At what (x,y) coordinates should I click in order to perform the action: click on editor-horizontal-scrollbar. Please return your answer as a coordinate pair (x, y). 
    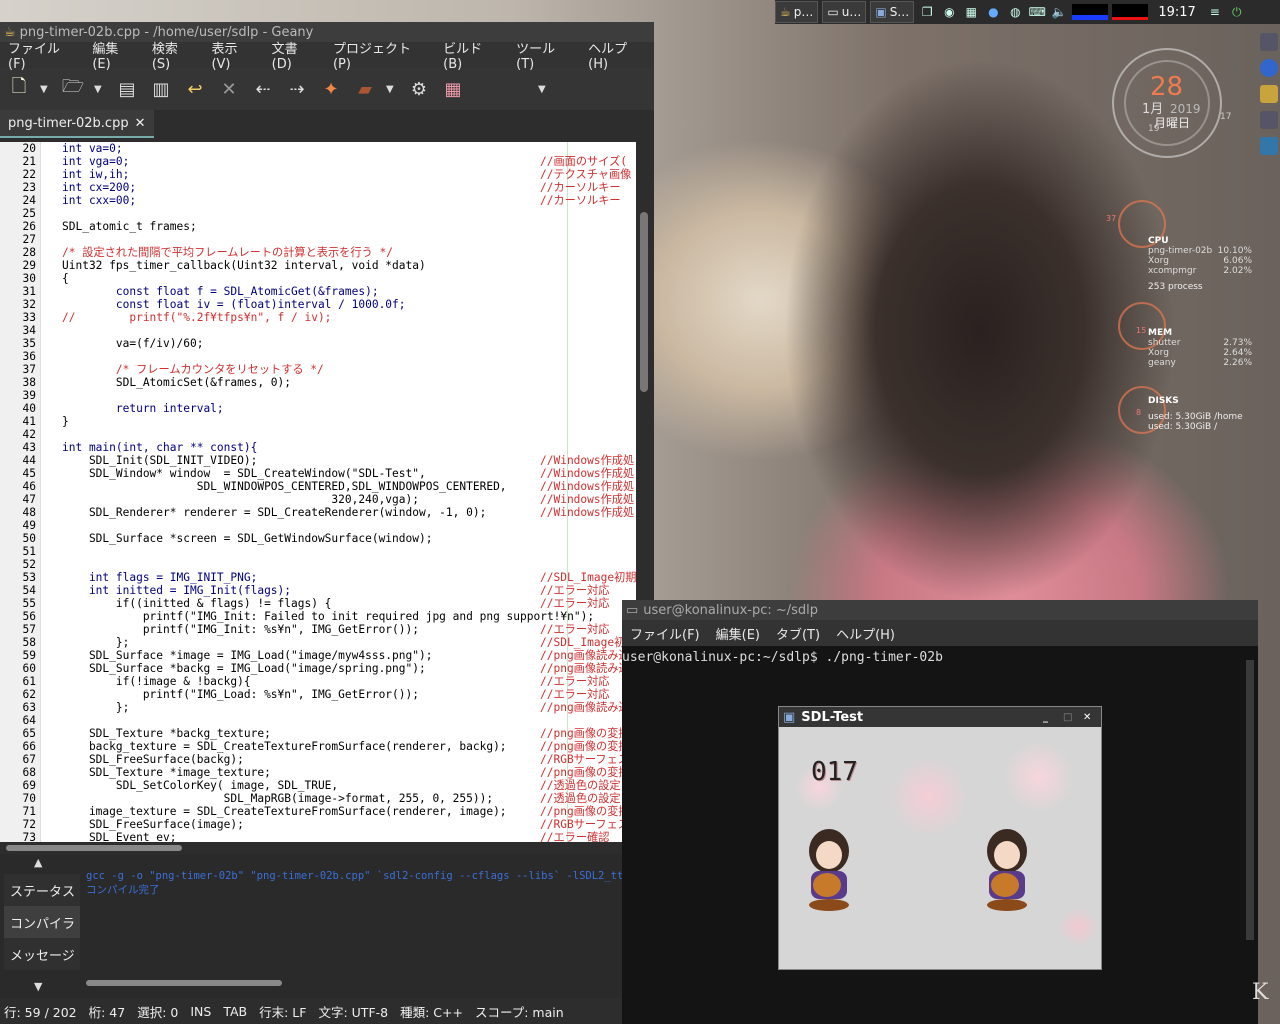
    Looking at the image, I should click on (327, 848).